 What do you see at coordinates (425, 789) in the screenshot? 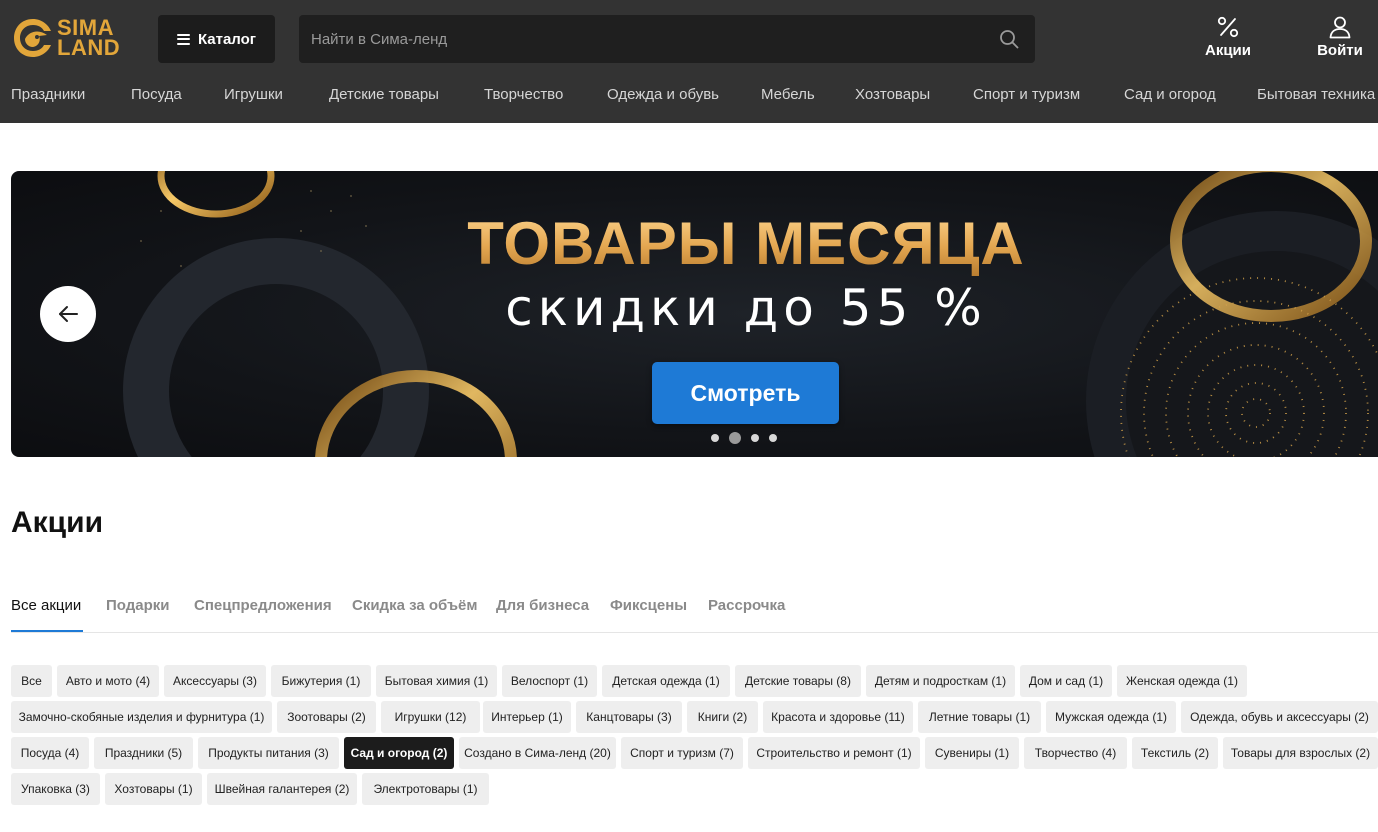
I see `chip: Электротовары (1)` at bounding box center [425, 789].